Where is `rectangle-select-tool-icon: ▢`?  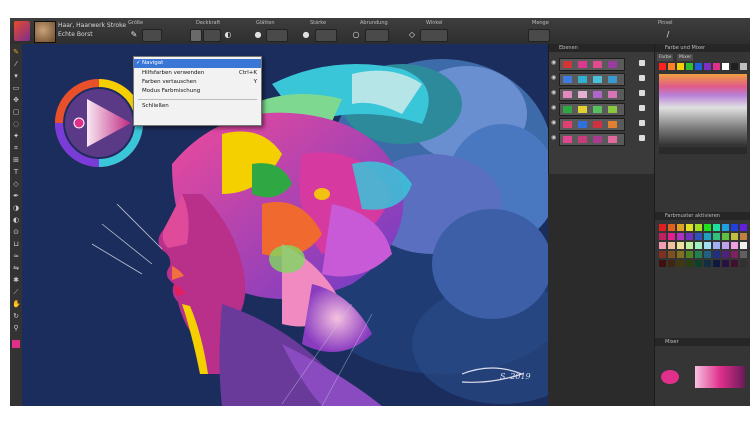
rectangle-select-tool-icon: ▢ is located at coordinates (16, 112).